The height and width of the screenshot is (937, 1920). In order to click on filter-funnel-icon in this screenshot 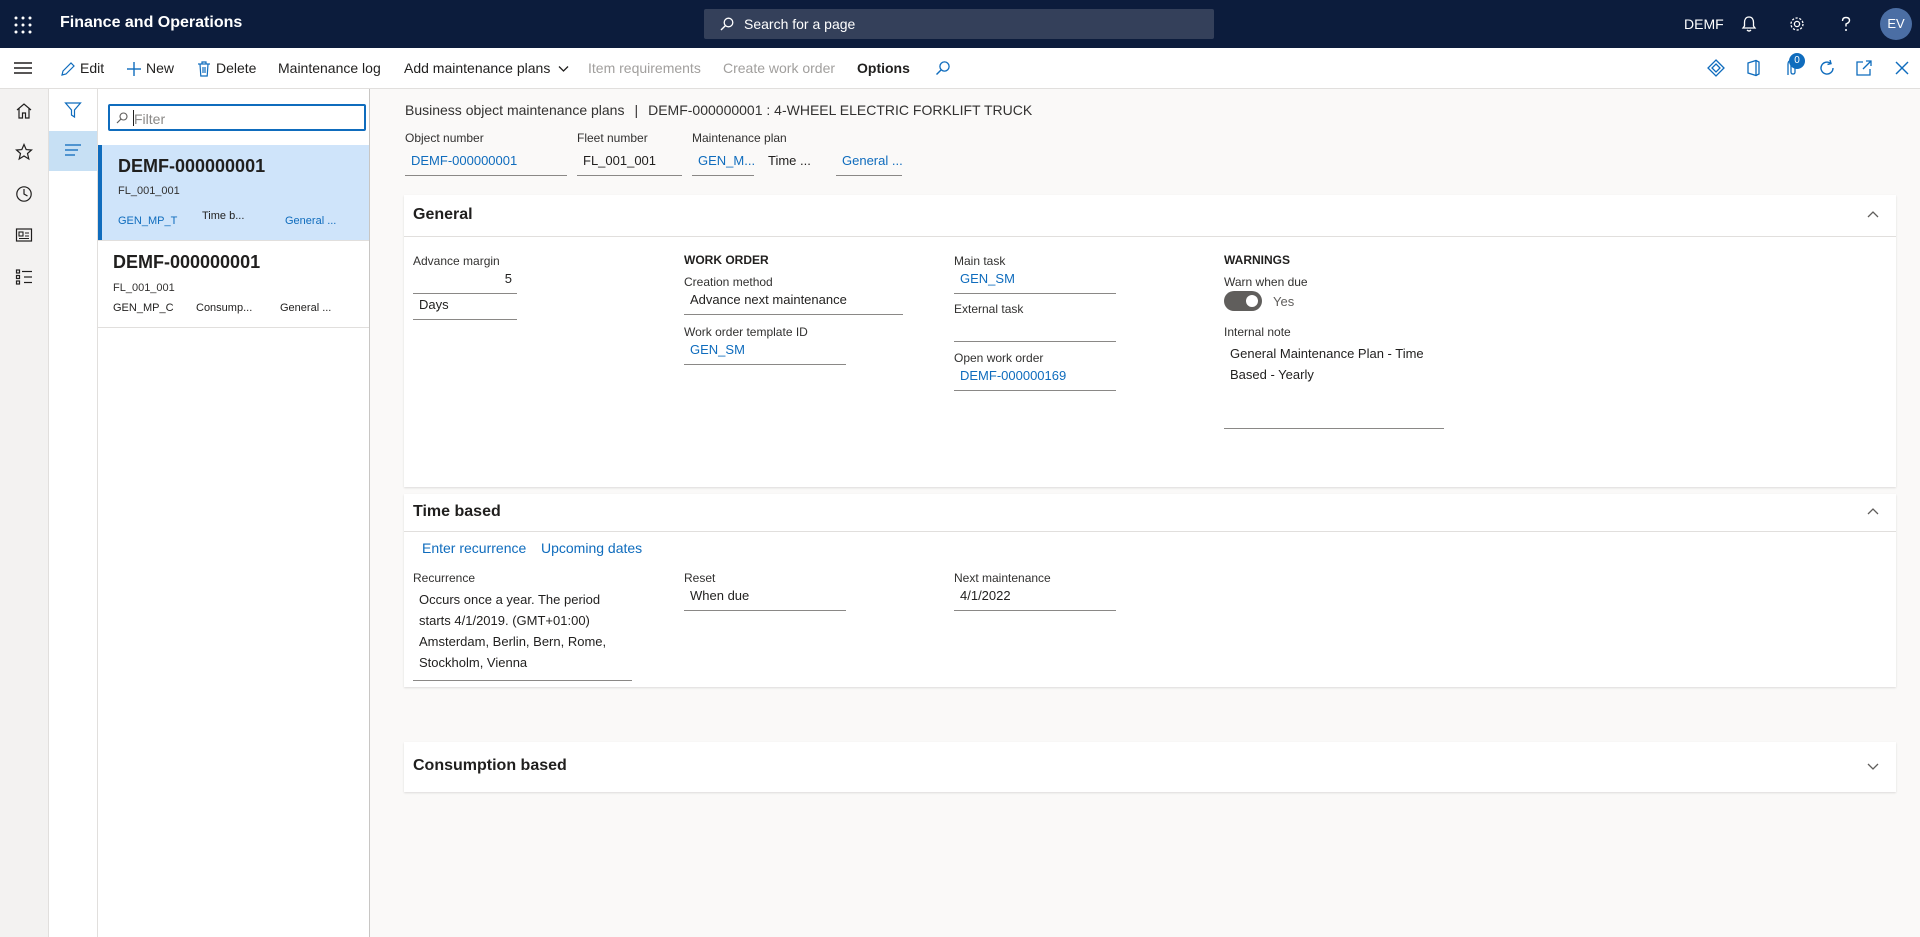, I will do `click(73, 110)`.